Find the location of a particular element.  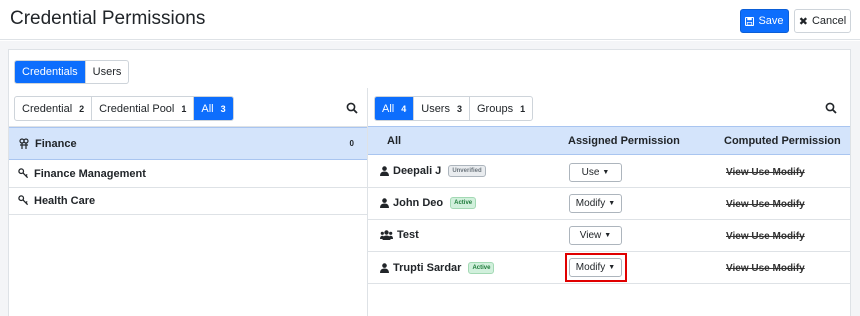

tab-users-label: Users is located at coordinates (107, 72).